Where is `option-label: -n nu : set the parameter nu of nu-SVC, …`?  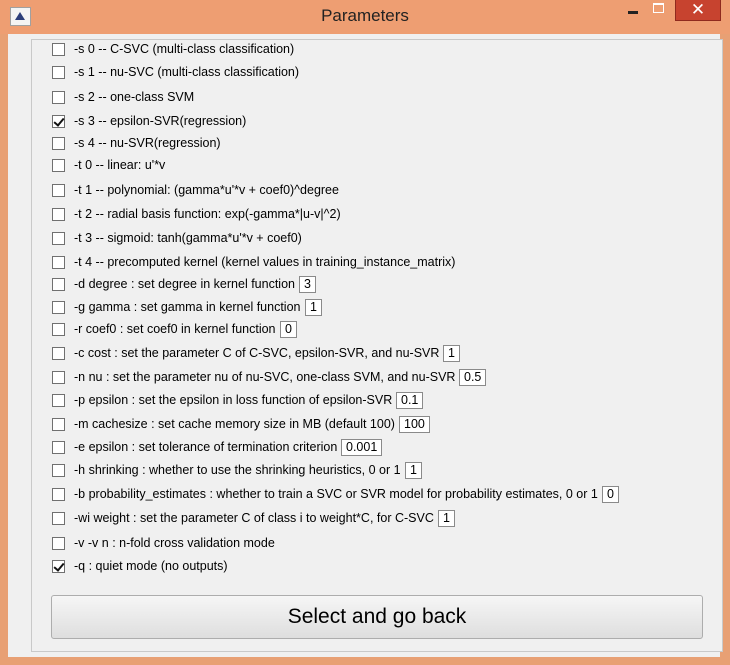
option-label: -n nu : set the parameter nu of nu-SVC, … is located at coordinates (265, 377).